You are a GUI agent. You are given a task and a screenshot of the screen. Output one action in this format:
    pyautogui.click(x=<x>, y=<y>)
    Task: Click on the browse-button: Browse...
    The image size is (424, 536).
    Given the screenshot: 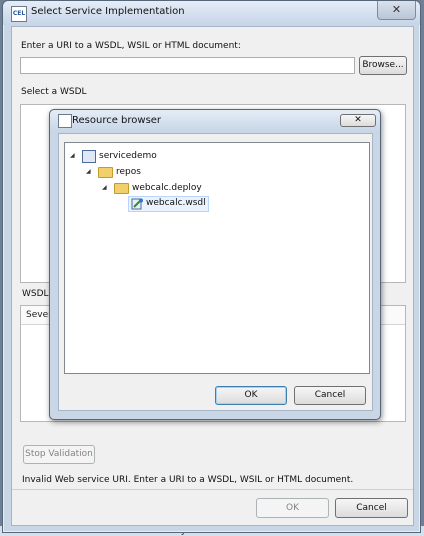 What is the action you would take?
    pyautogui.click(x=383, y=65)
    